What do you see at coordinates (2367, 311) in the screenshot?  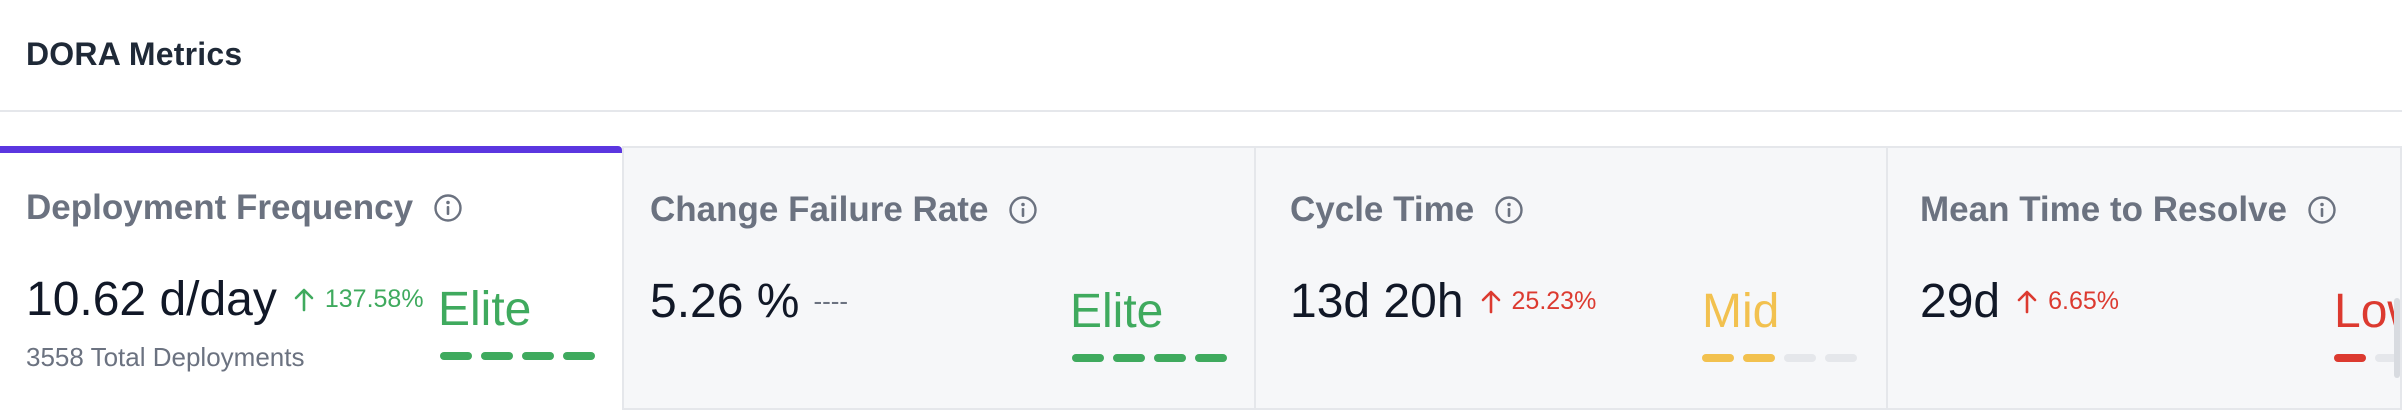 I see `performance-level: Low` at bounding box center [2367, 311].